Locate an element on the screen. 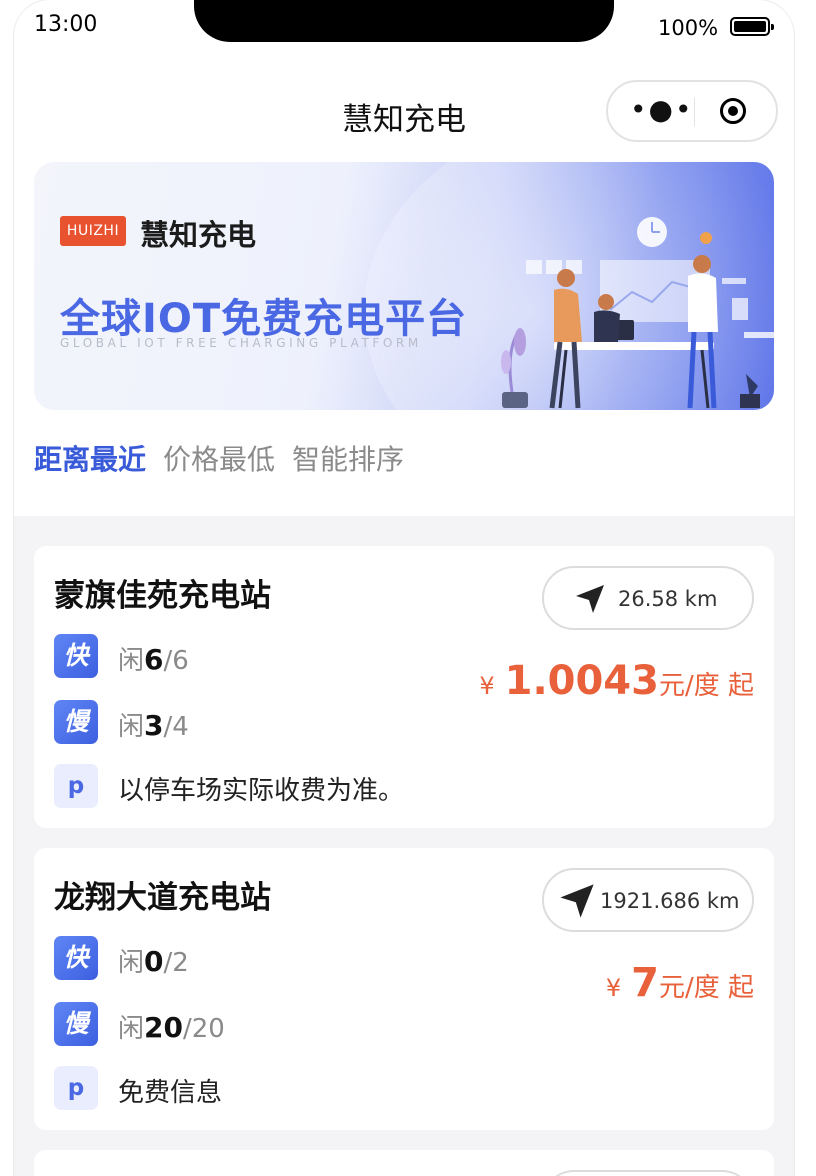 This screenshot has height=1176, width=816. capsule-divider is located at coordinates (694, 112).